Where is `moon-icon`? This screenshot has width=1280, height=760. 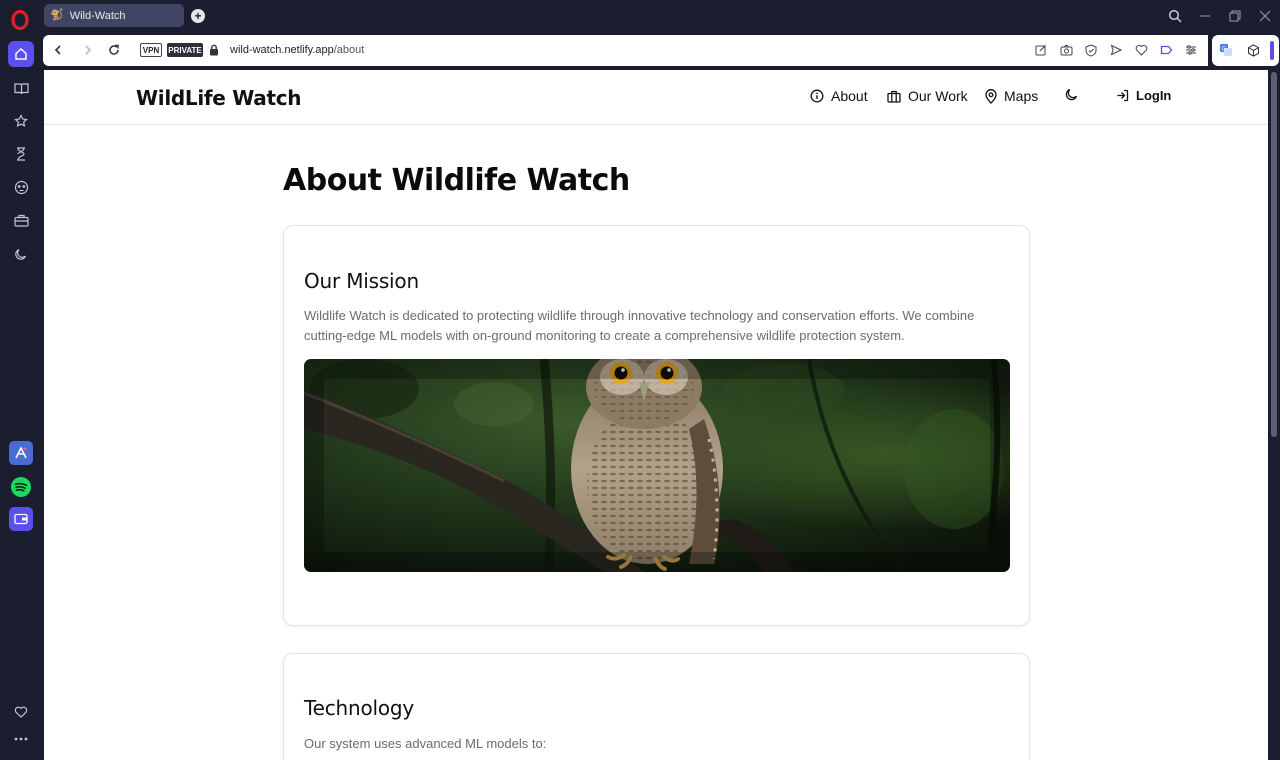 moon-icon is located at coordinates (1071, 94).